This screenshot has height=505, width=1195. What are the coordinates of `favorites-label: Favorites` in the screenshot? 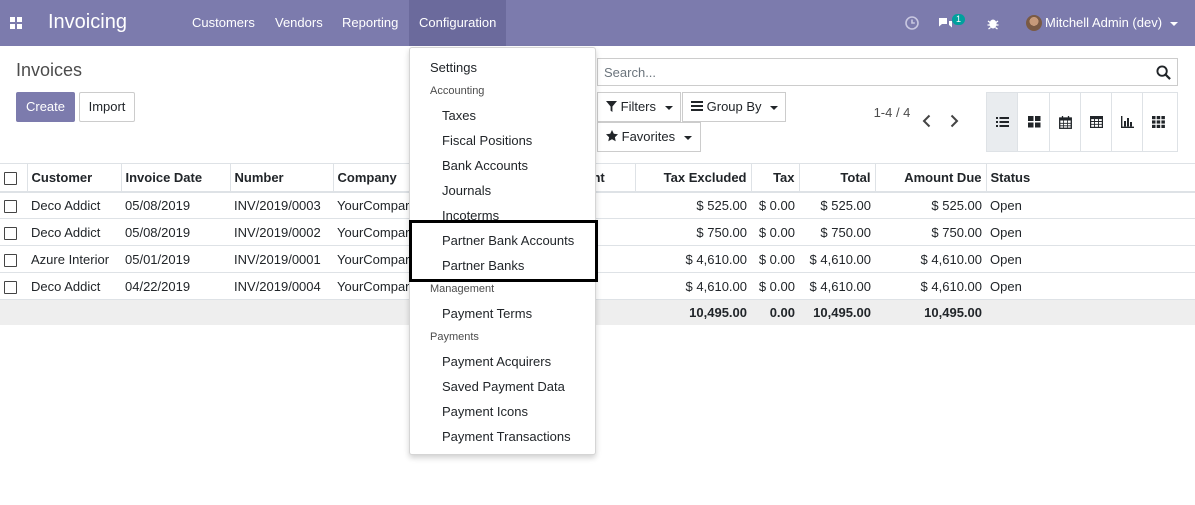 It's located at (648, 136).